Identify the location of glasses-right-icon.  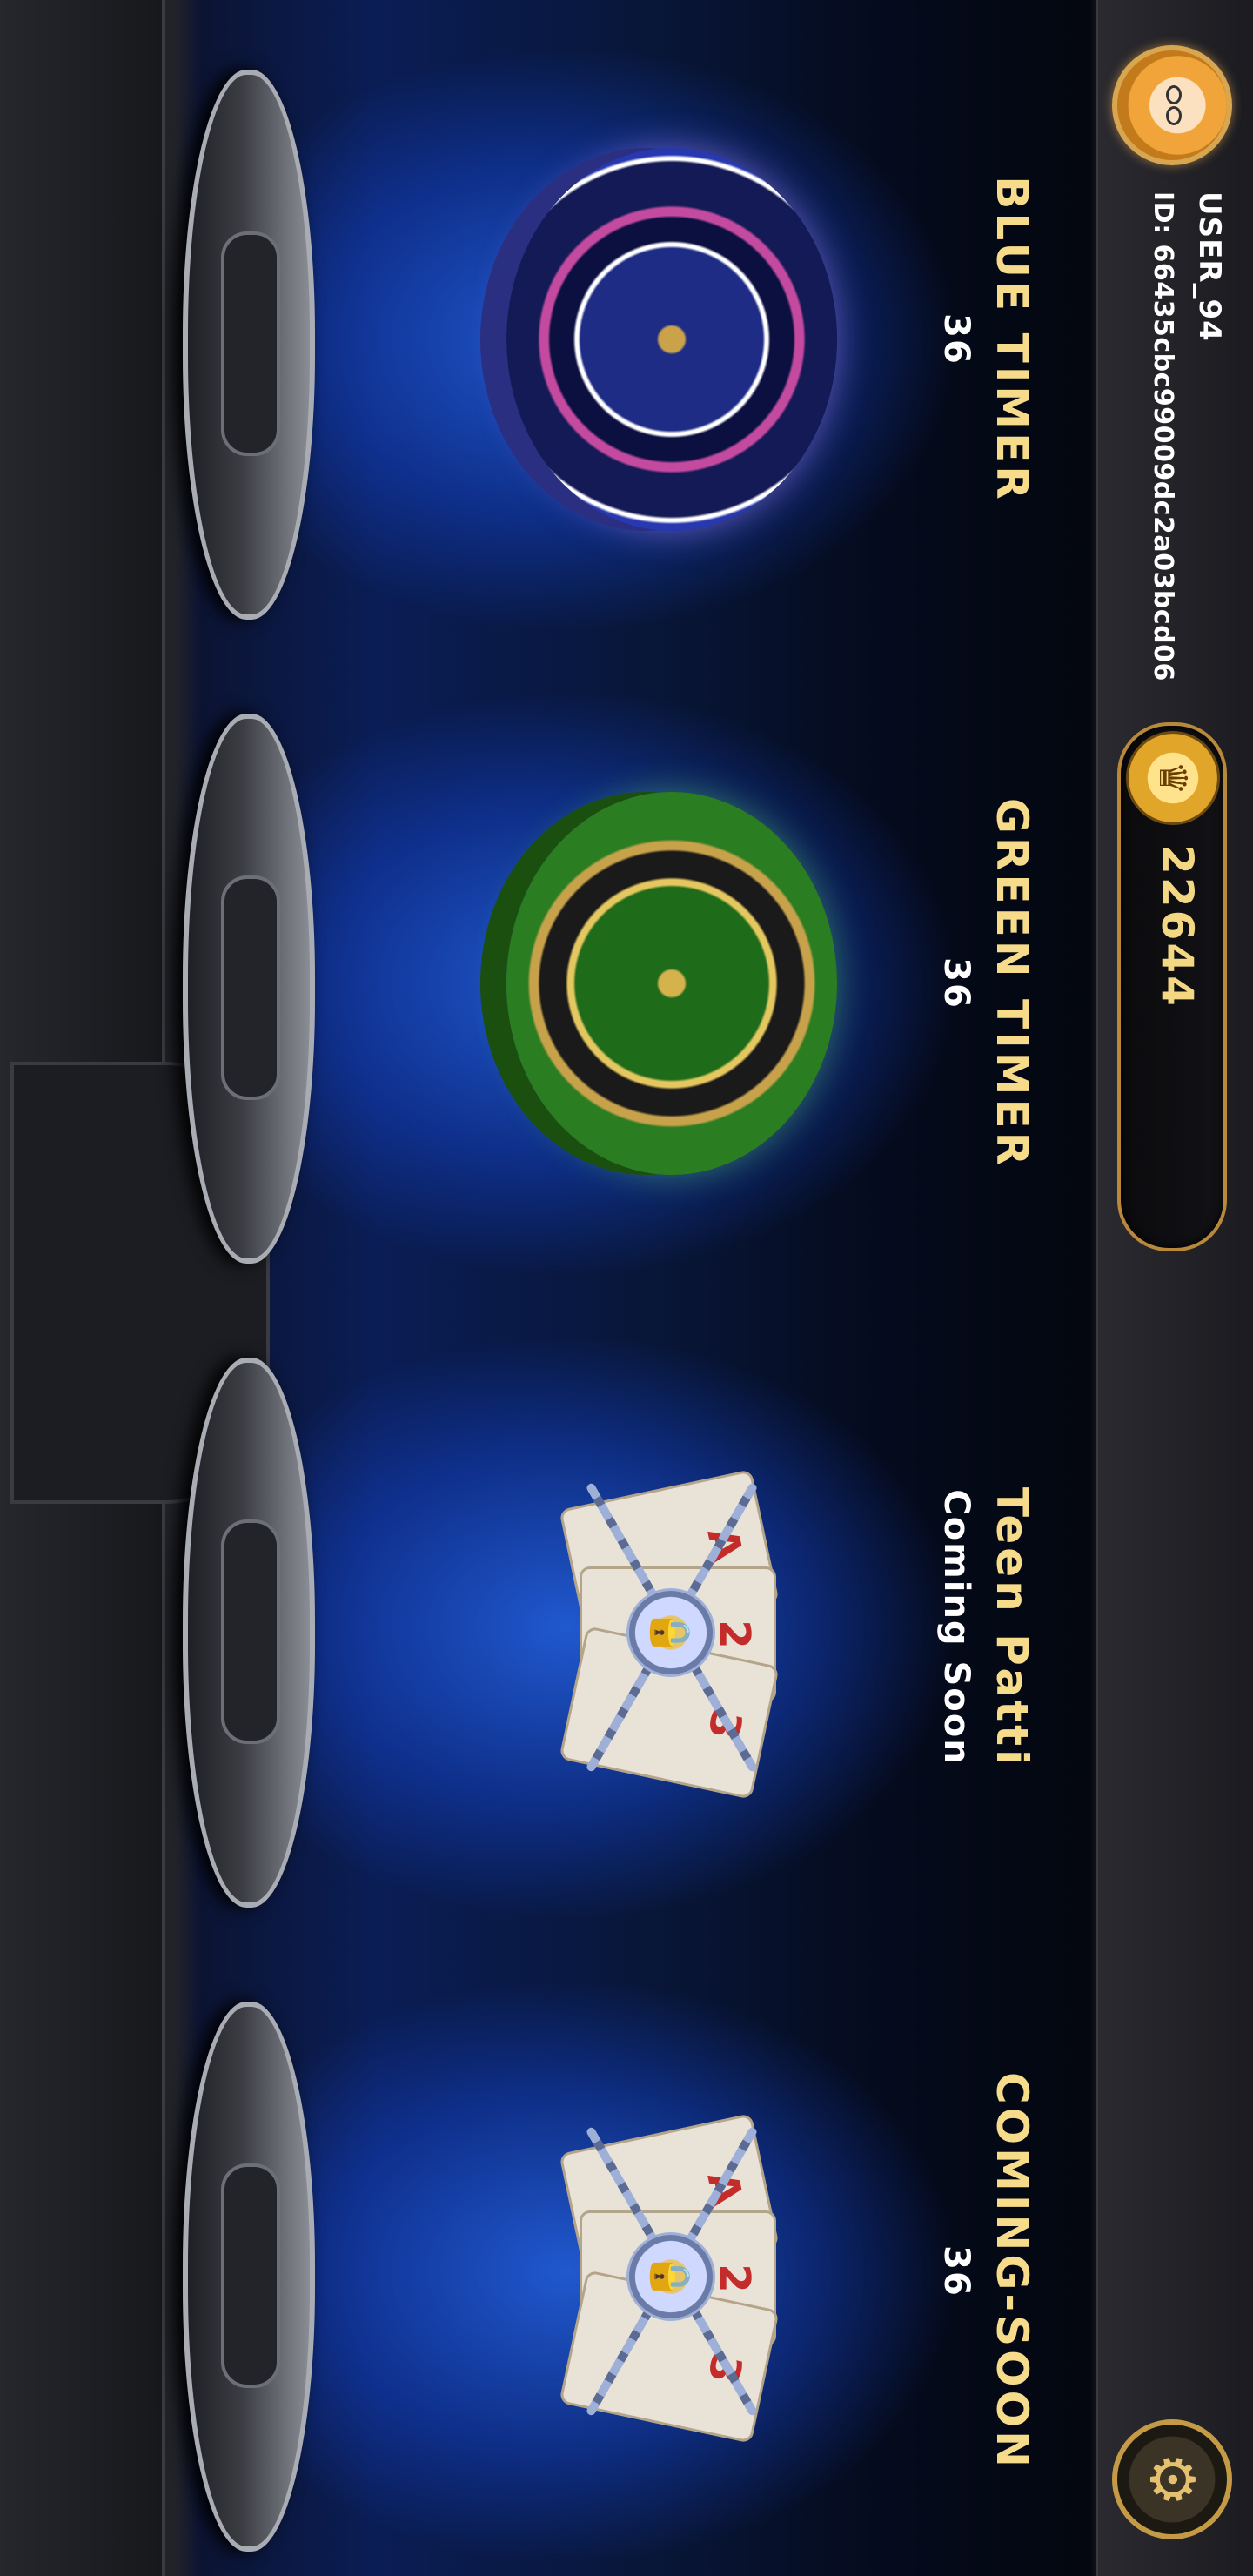
(1174, 116).